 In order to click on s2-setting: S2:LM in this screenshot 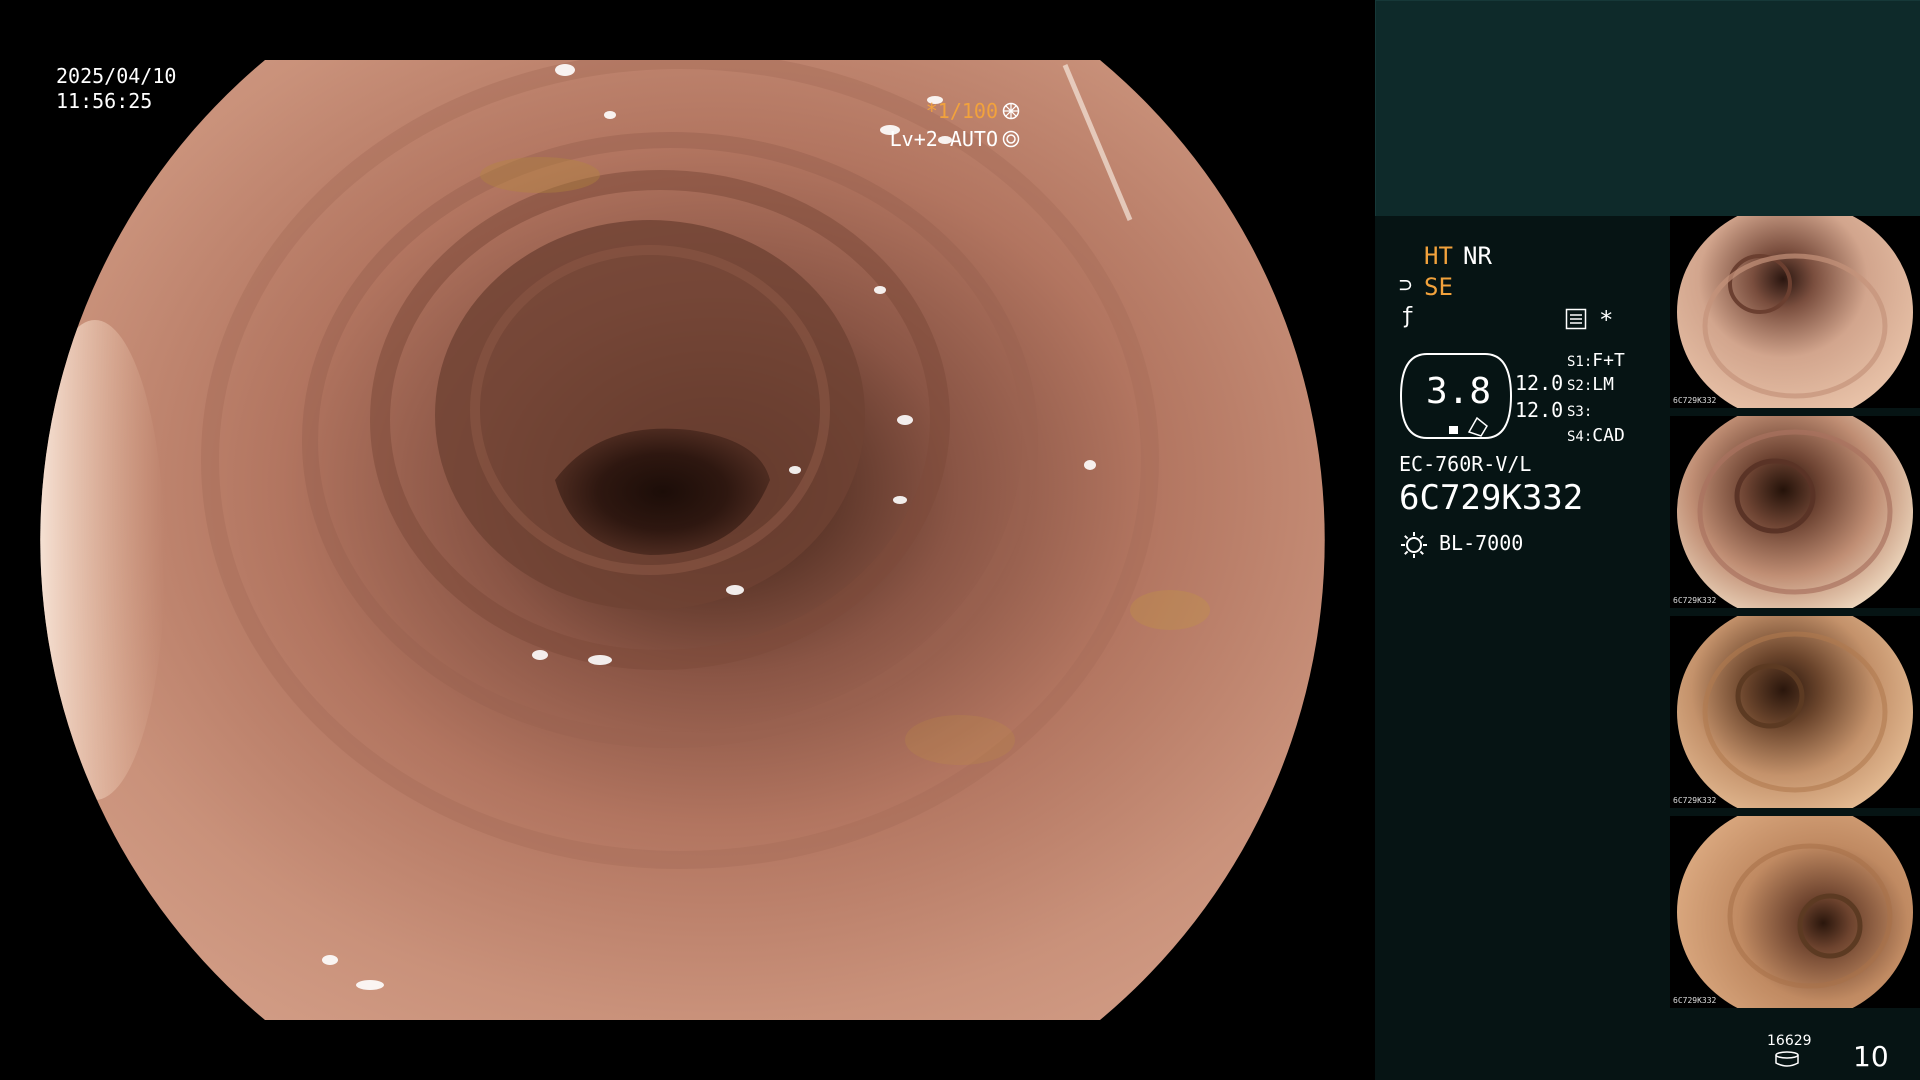, I will do `click(1590, 384)`.